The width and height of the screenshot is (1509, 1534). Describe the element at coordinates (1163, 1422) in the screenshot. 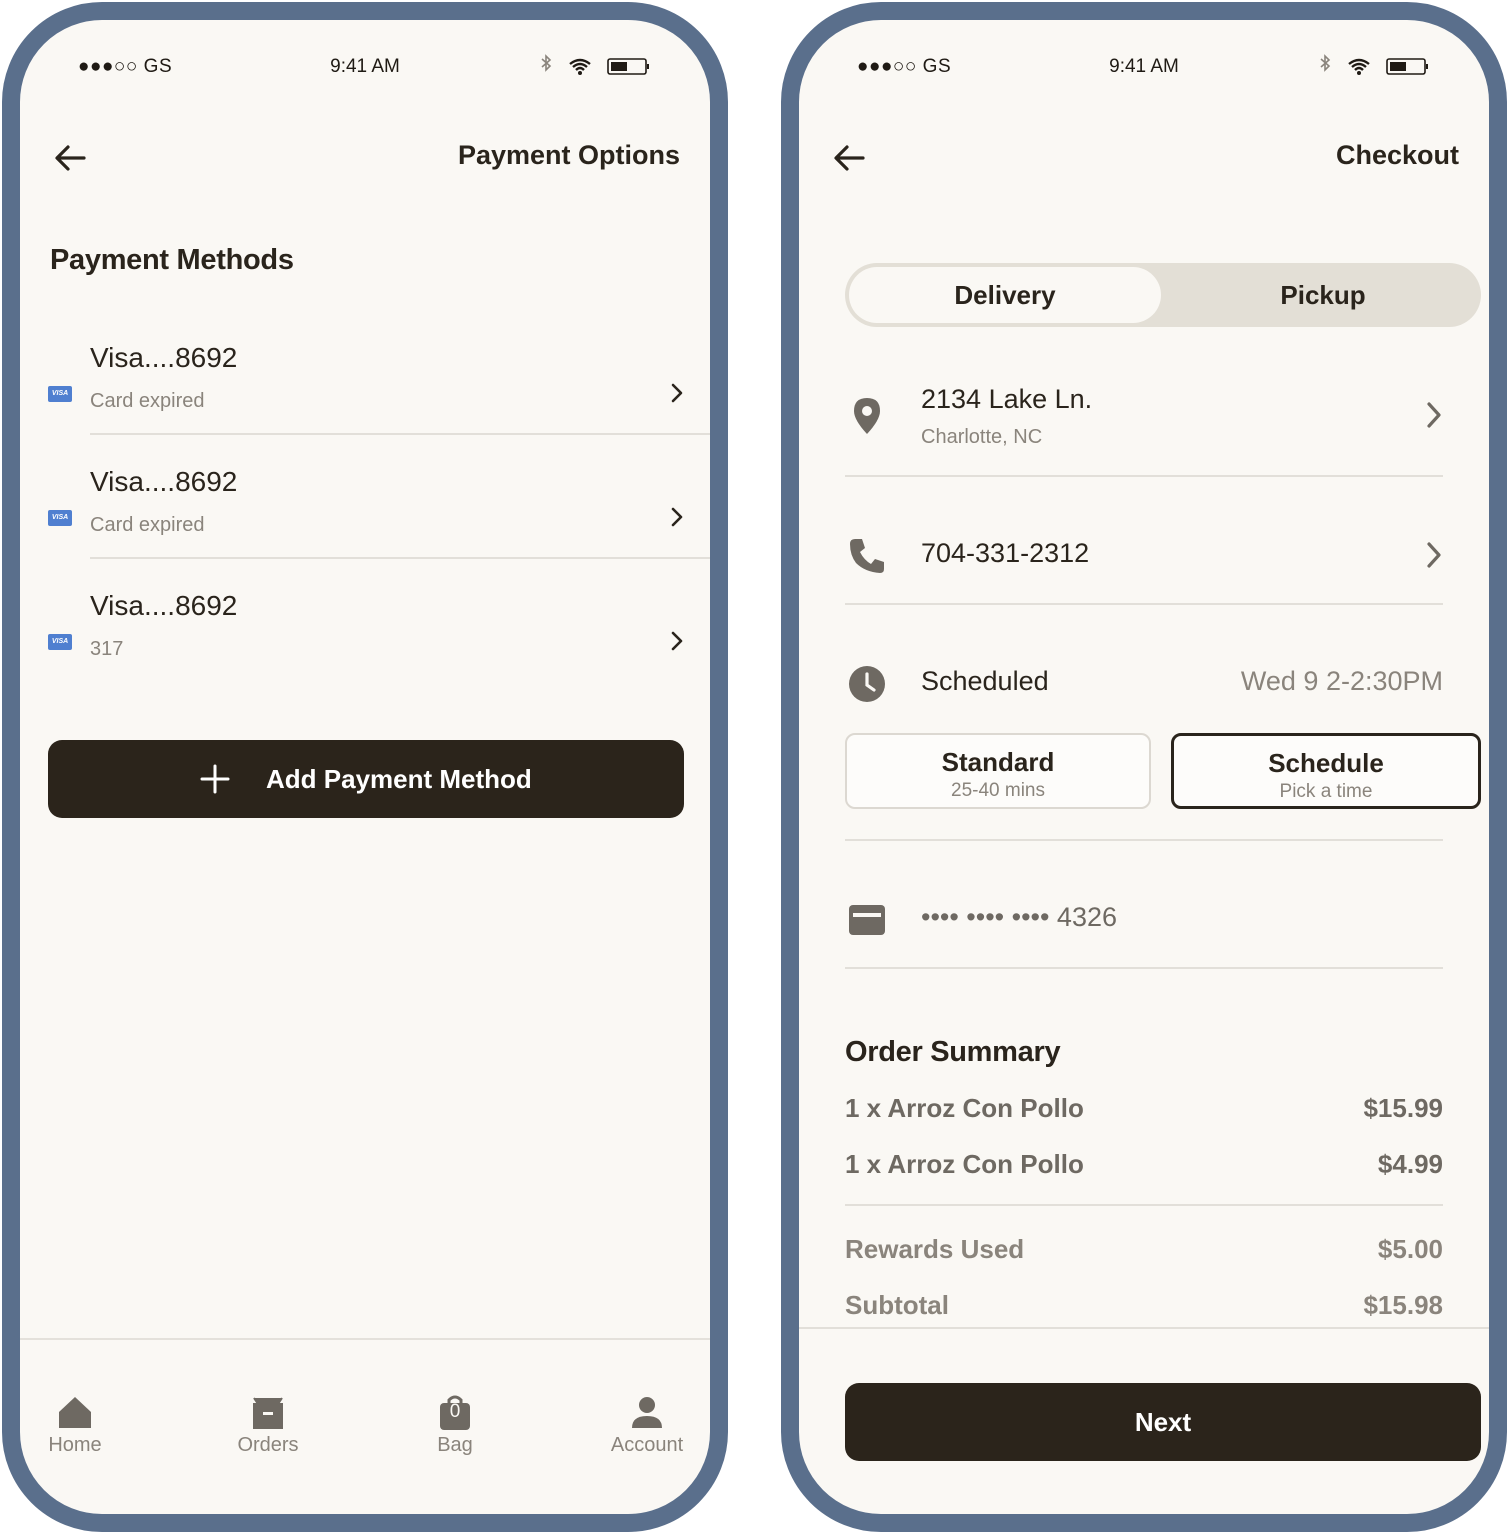

I see `next-button: Next` at that location.